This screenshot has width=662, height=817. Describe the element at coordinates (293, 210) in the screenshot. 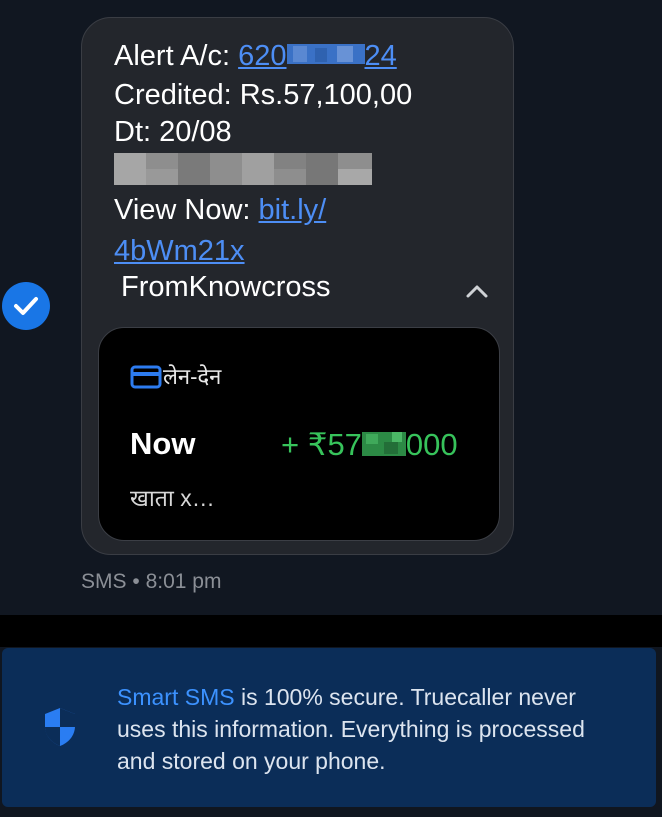

I see `short-link-part1: bit.ly/` at that location.